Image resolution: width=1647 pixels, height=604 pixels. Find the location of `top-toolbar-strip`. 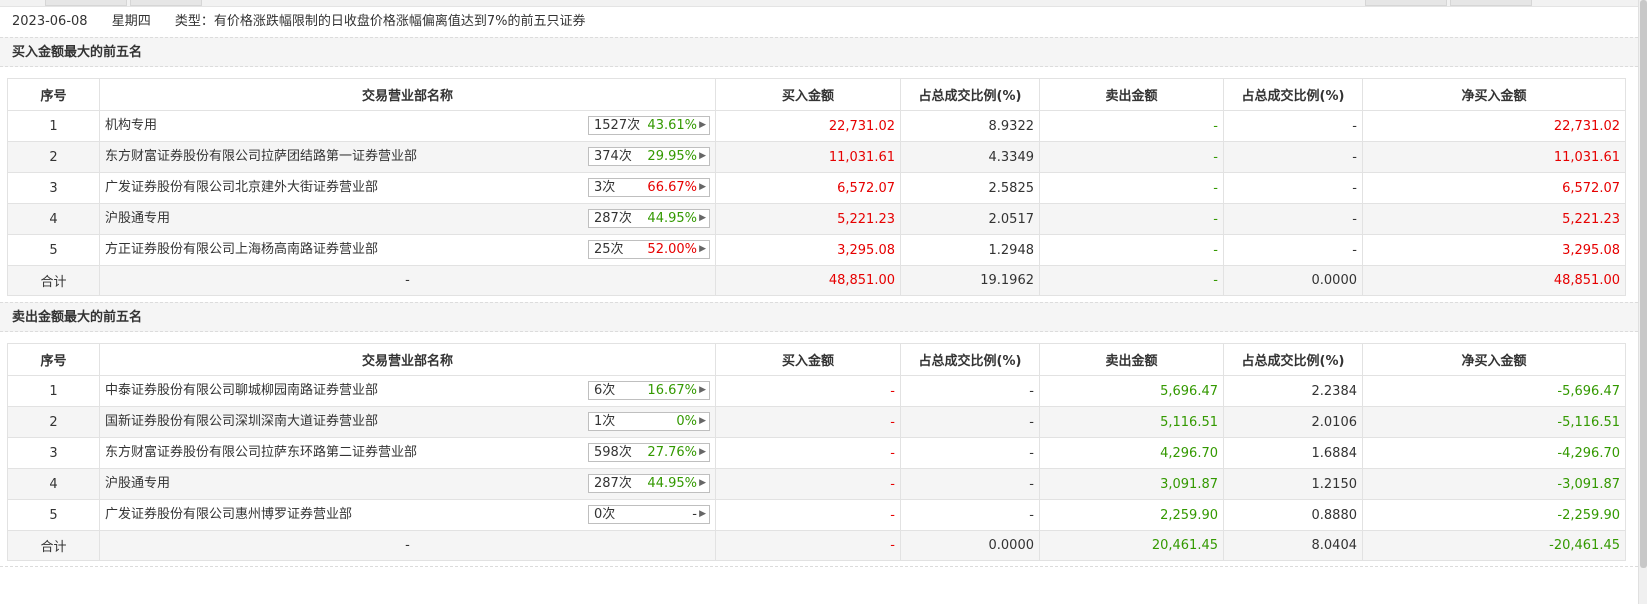

top-toolbar-strip is located at coordinates (819, 3).